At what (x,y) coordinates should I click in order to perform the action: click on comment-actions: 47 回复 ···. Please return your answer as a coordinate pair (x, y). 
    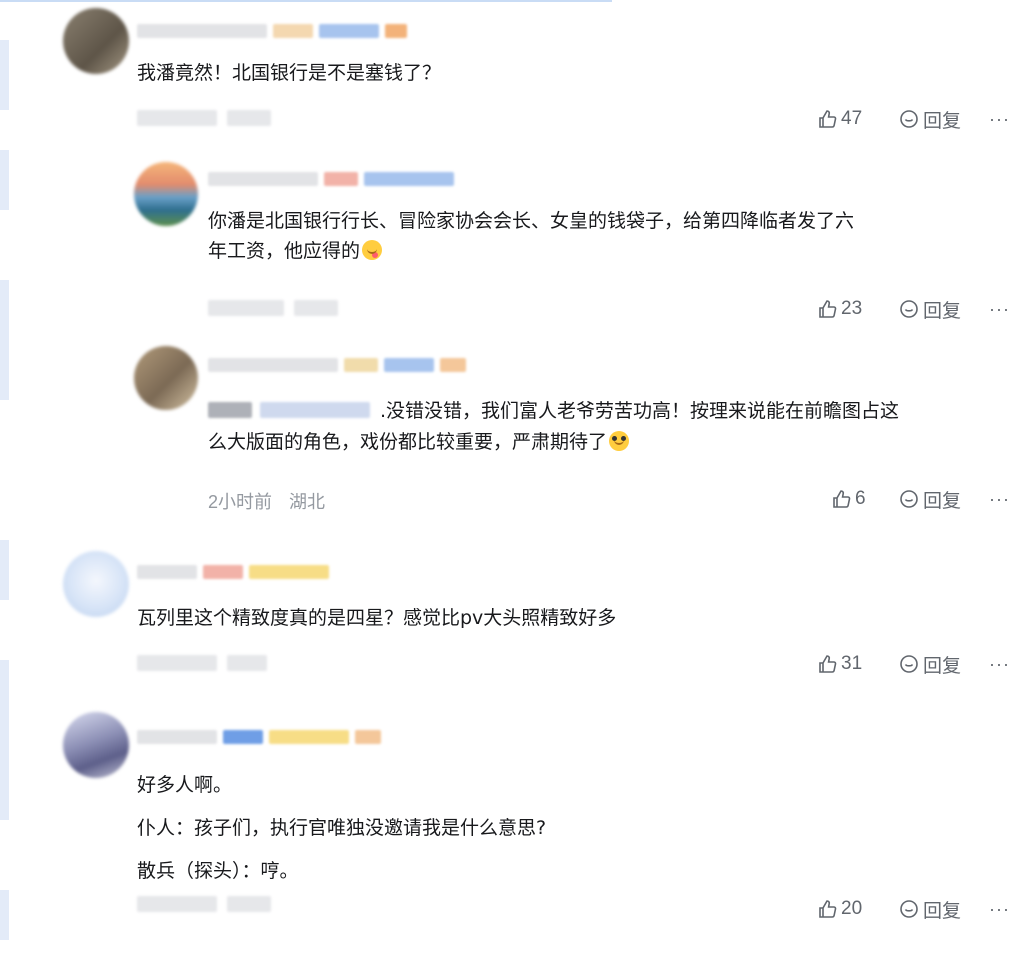
    Looking at the image, I should click on (913, 119).